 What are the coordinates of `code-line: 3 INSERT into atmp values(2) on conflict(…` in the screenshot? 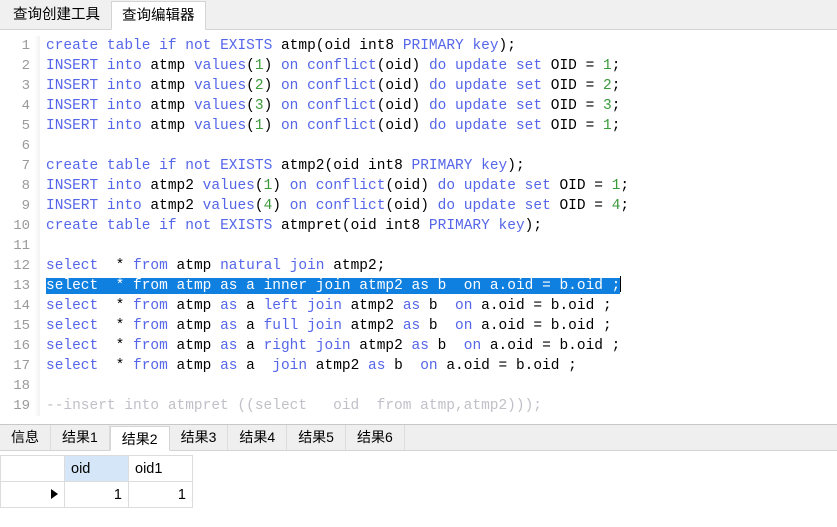 It's located at (418, 86).